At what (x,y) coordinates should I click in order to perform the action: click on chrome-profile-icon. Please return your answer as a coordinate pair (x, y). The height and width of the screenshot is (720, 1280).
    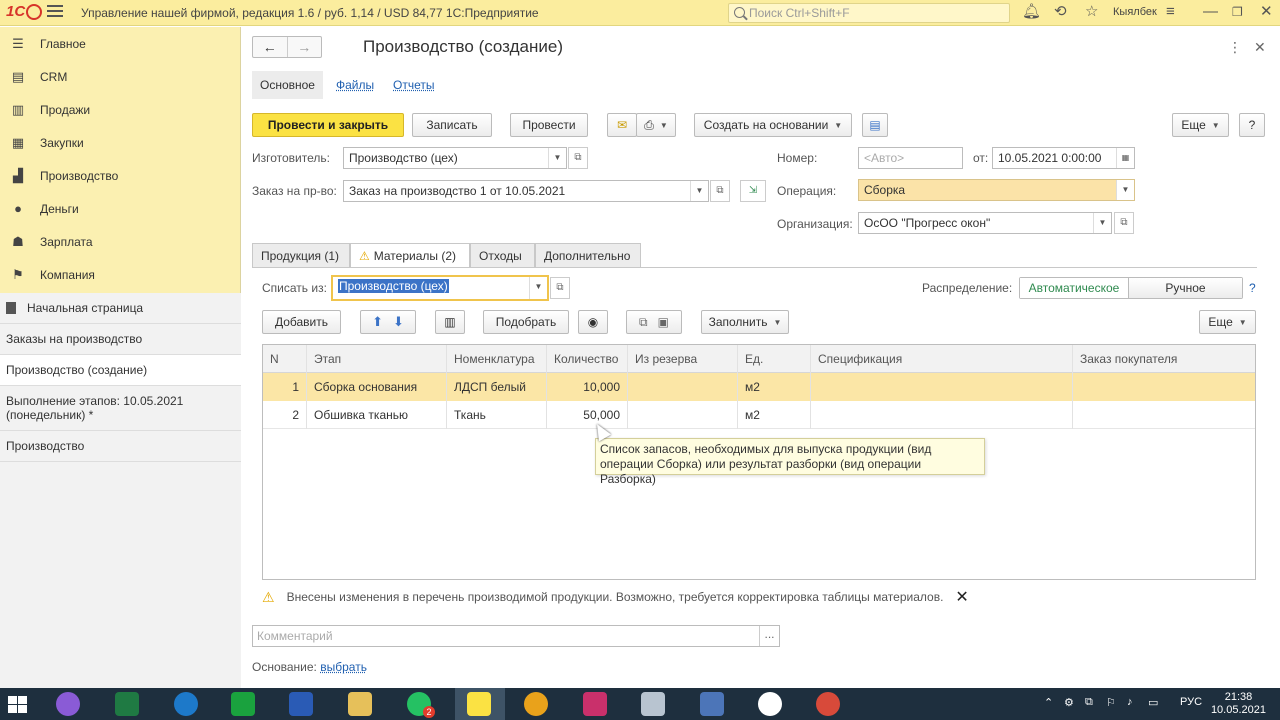
    Looking at the image, I should click on (828, 704).